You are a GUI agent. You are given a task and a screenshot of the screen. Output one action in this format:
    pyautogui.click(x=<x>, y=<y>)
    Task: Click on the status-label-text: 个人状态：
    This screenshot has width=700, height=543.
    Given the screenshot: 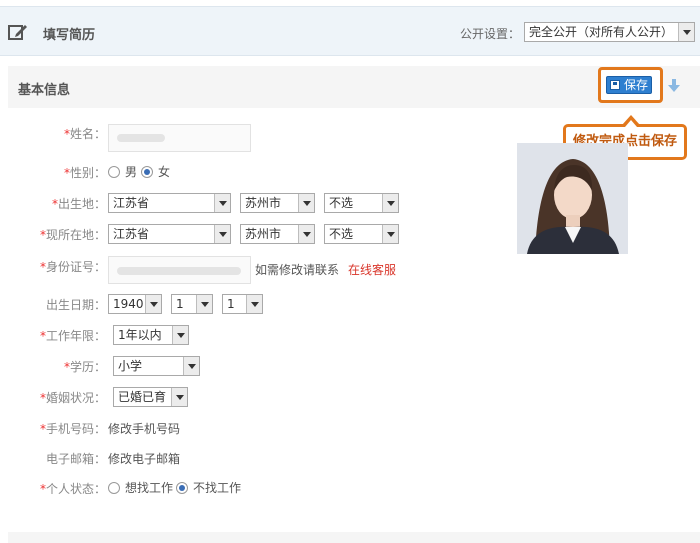 What is the action you would take?
    pyautogui.click(x=75, y=489)
    